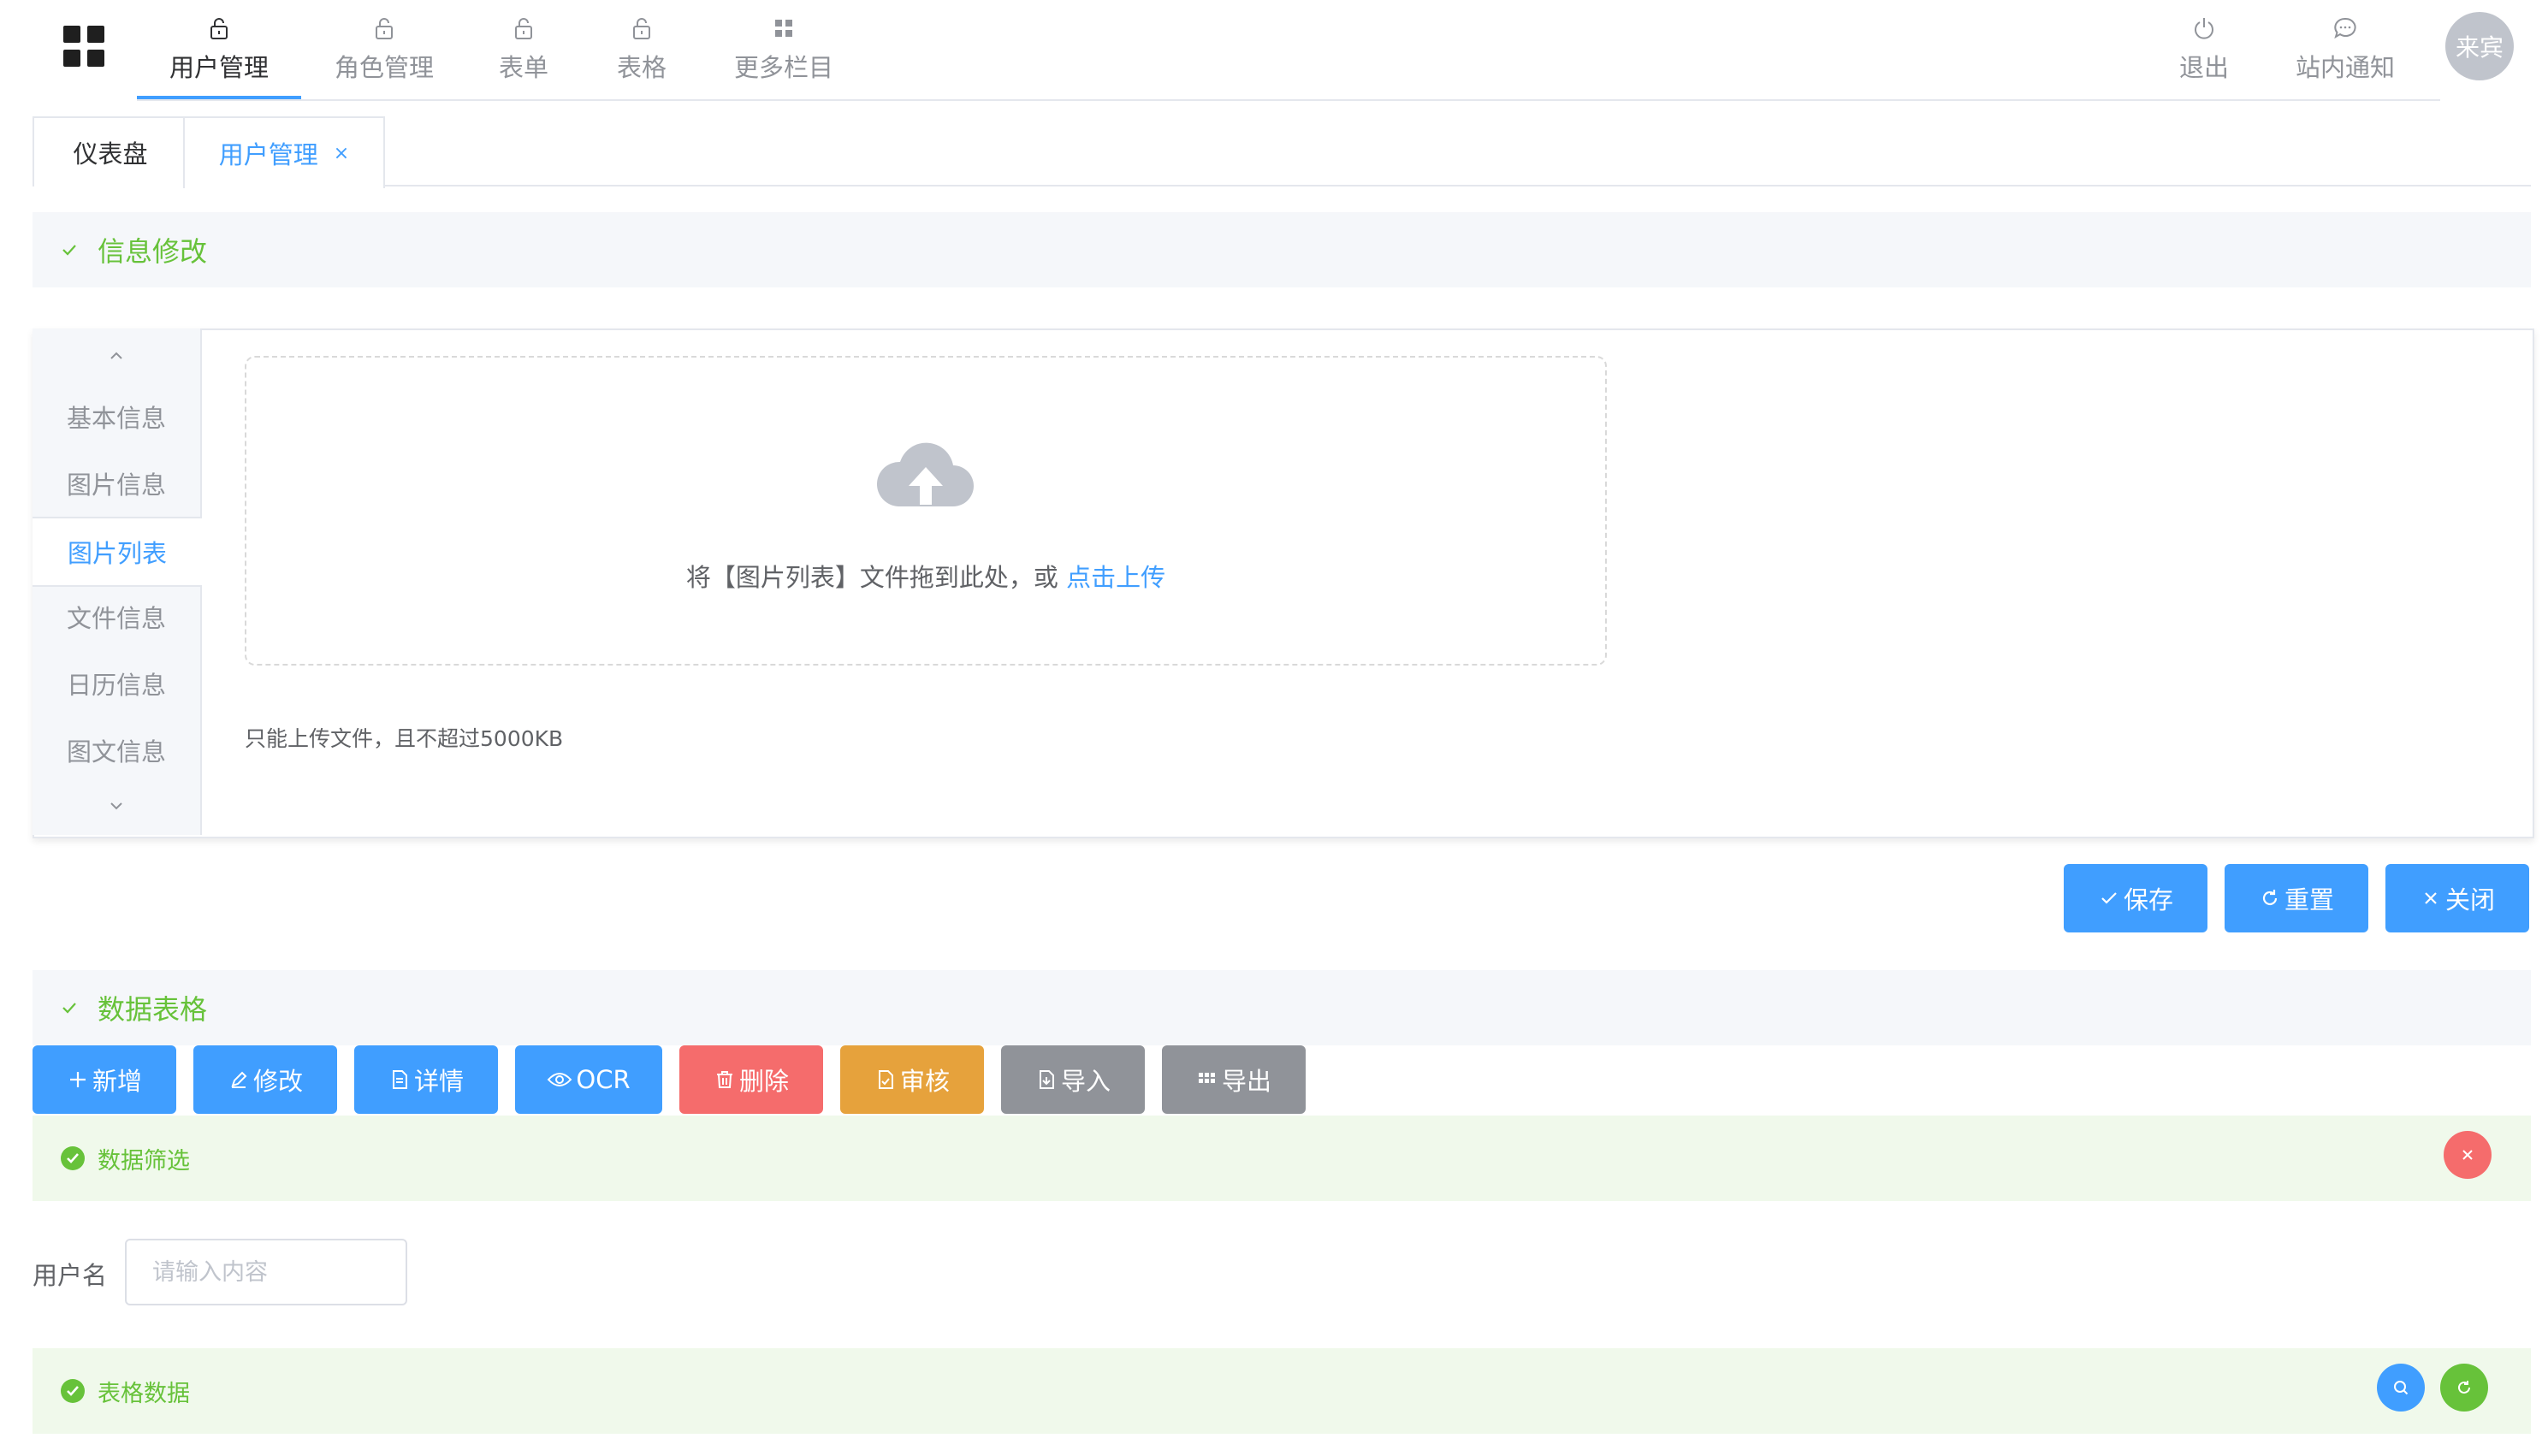 The image size is (2548, 1456). I want to click on import-label: 导入, so click(1085, 1081).